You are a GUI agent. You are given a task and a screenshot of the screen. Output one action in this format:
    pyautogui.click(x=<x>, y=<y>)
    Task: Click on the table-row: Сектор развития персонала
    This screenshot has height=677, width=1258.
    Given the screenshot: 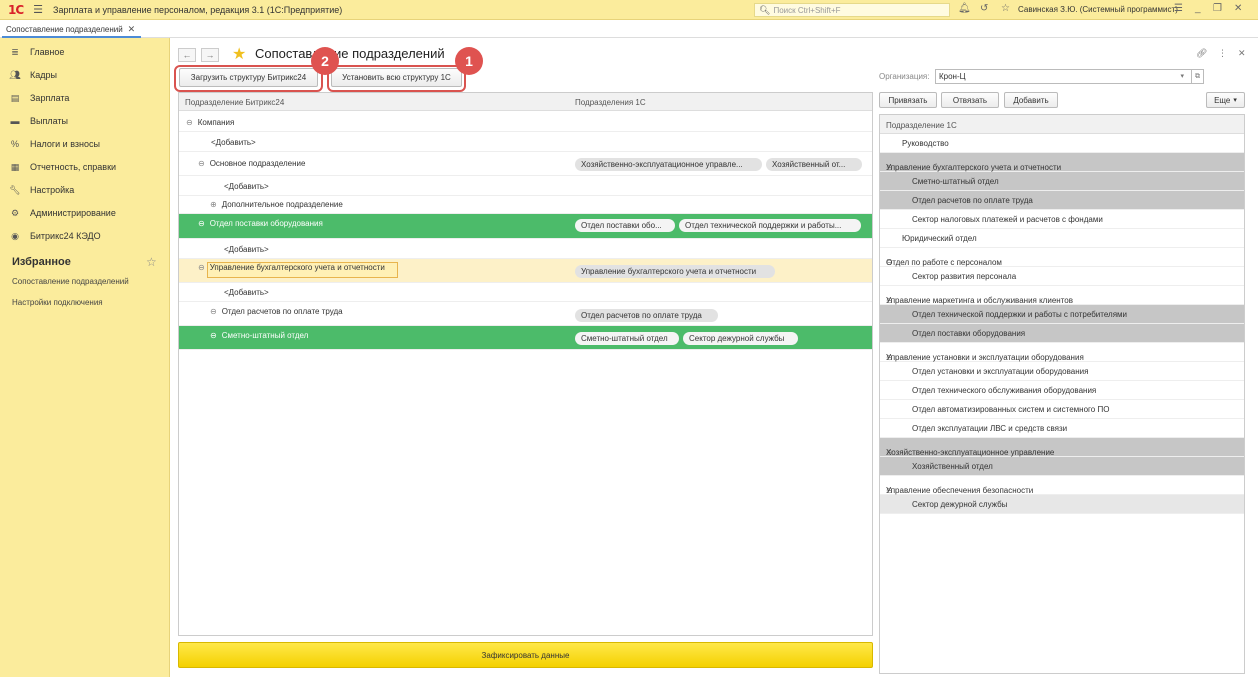 What is the action you would take?
    pyautogui.click(x=1062, y=276)
    